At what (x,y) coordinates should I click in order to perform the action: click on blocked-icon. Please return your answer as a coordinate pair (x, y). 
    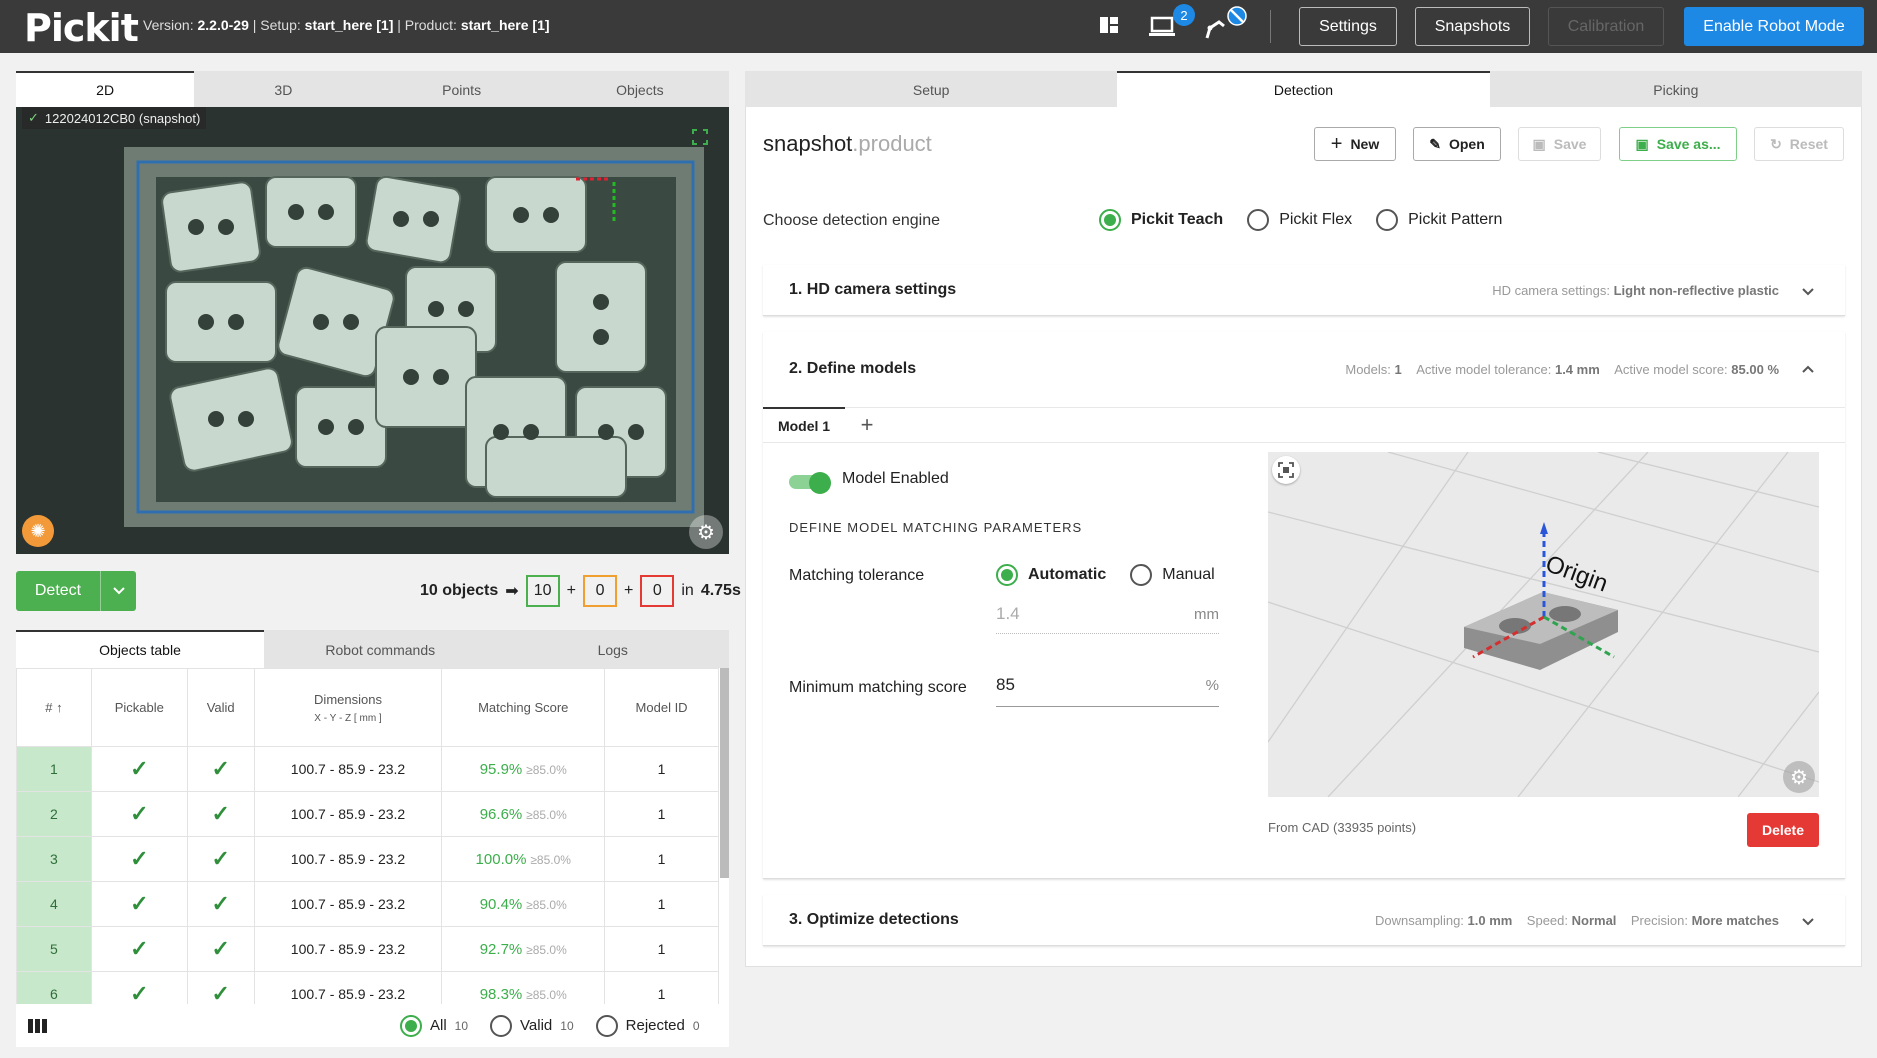
    Looking at the image, I should click on (1237, 16).